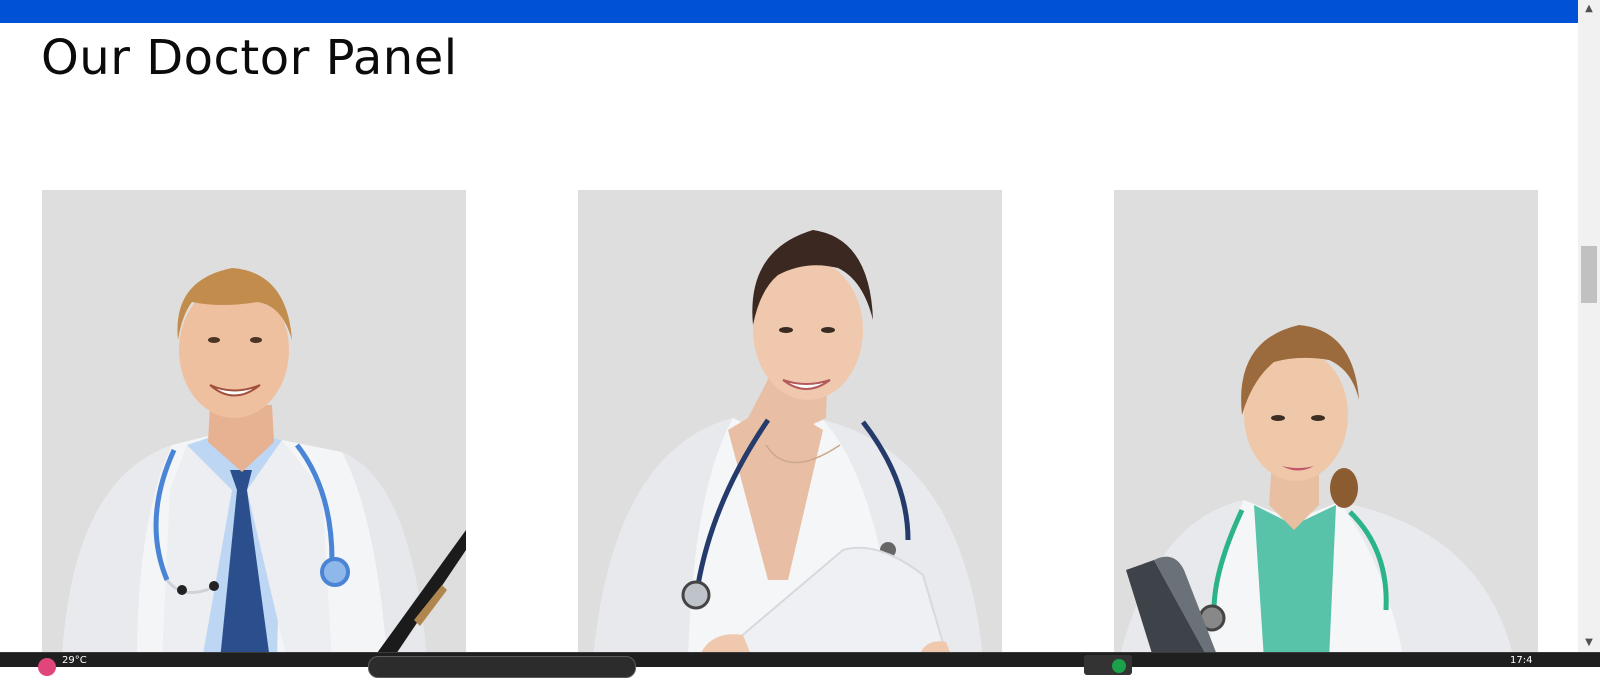  Describe the element at coordinates (1589, 643) in the screenshot. I see `scroll-down-arrow-icon: ▼` at that location.